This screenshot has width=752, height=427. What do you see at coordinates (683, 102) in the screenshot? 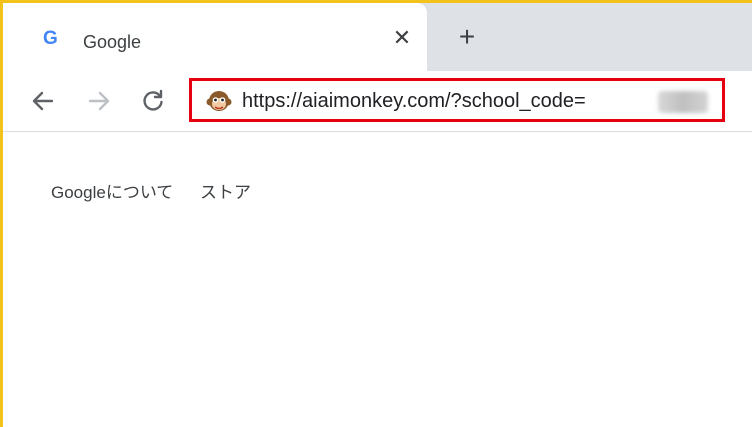
I see `redacted-school-code` at bounding box center [683, 102].